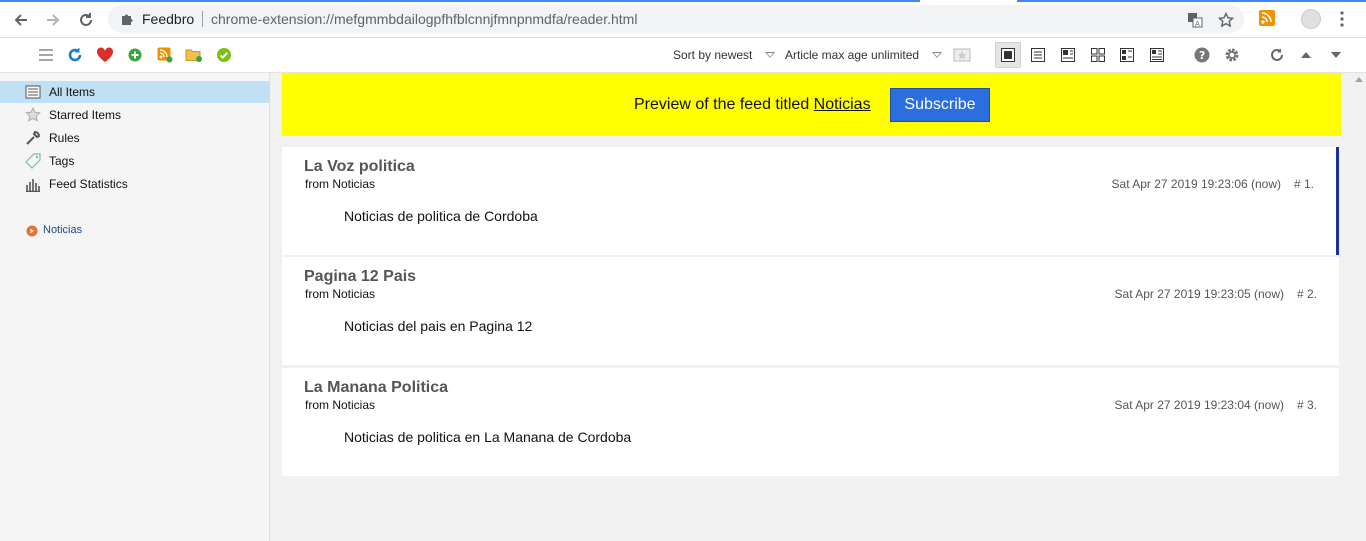 This screenshot has width=1366, height=541. Describe the element at coordinates (168, 19) in the screenshot. I see `site-name: Feedbro` at that location.